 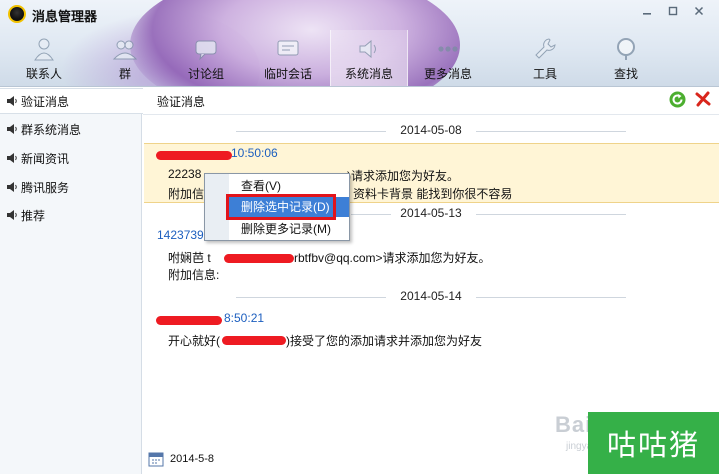 I want to click on message-text: 22238, so click(x=185, y=174).